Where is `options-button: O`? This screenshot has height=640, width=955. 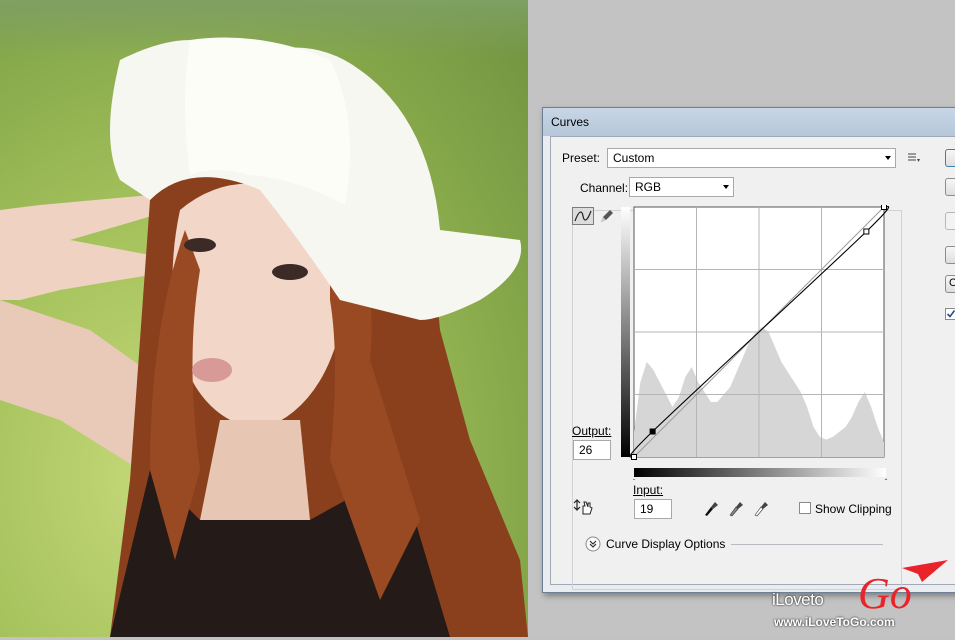
options-button: O is located at coordinates (950, 284).